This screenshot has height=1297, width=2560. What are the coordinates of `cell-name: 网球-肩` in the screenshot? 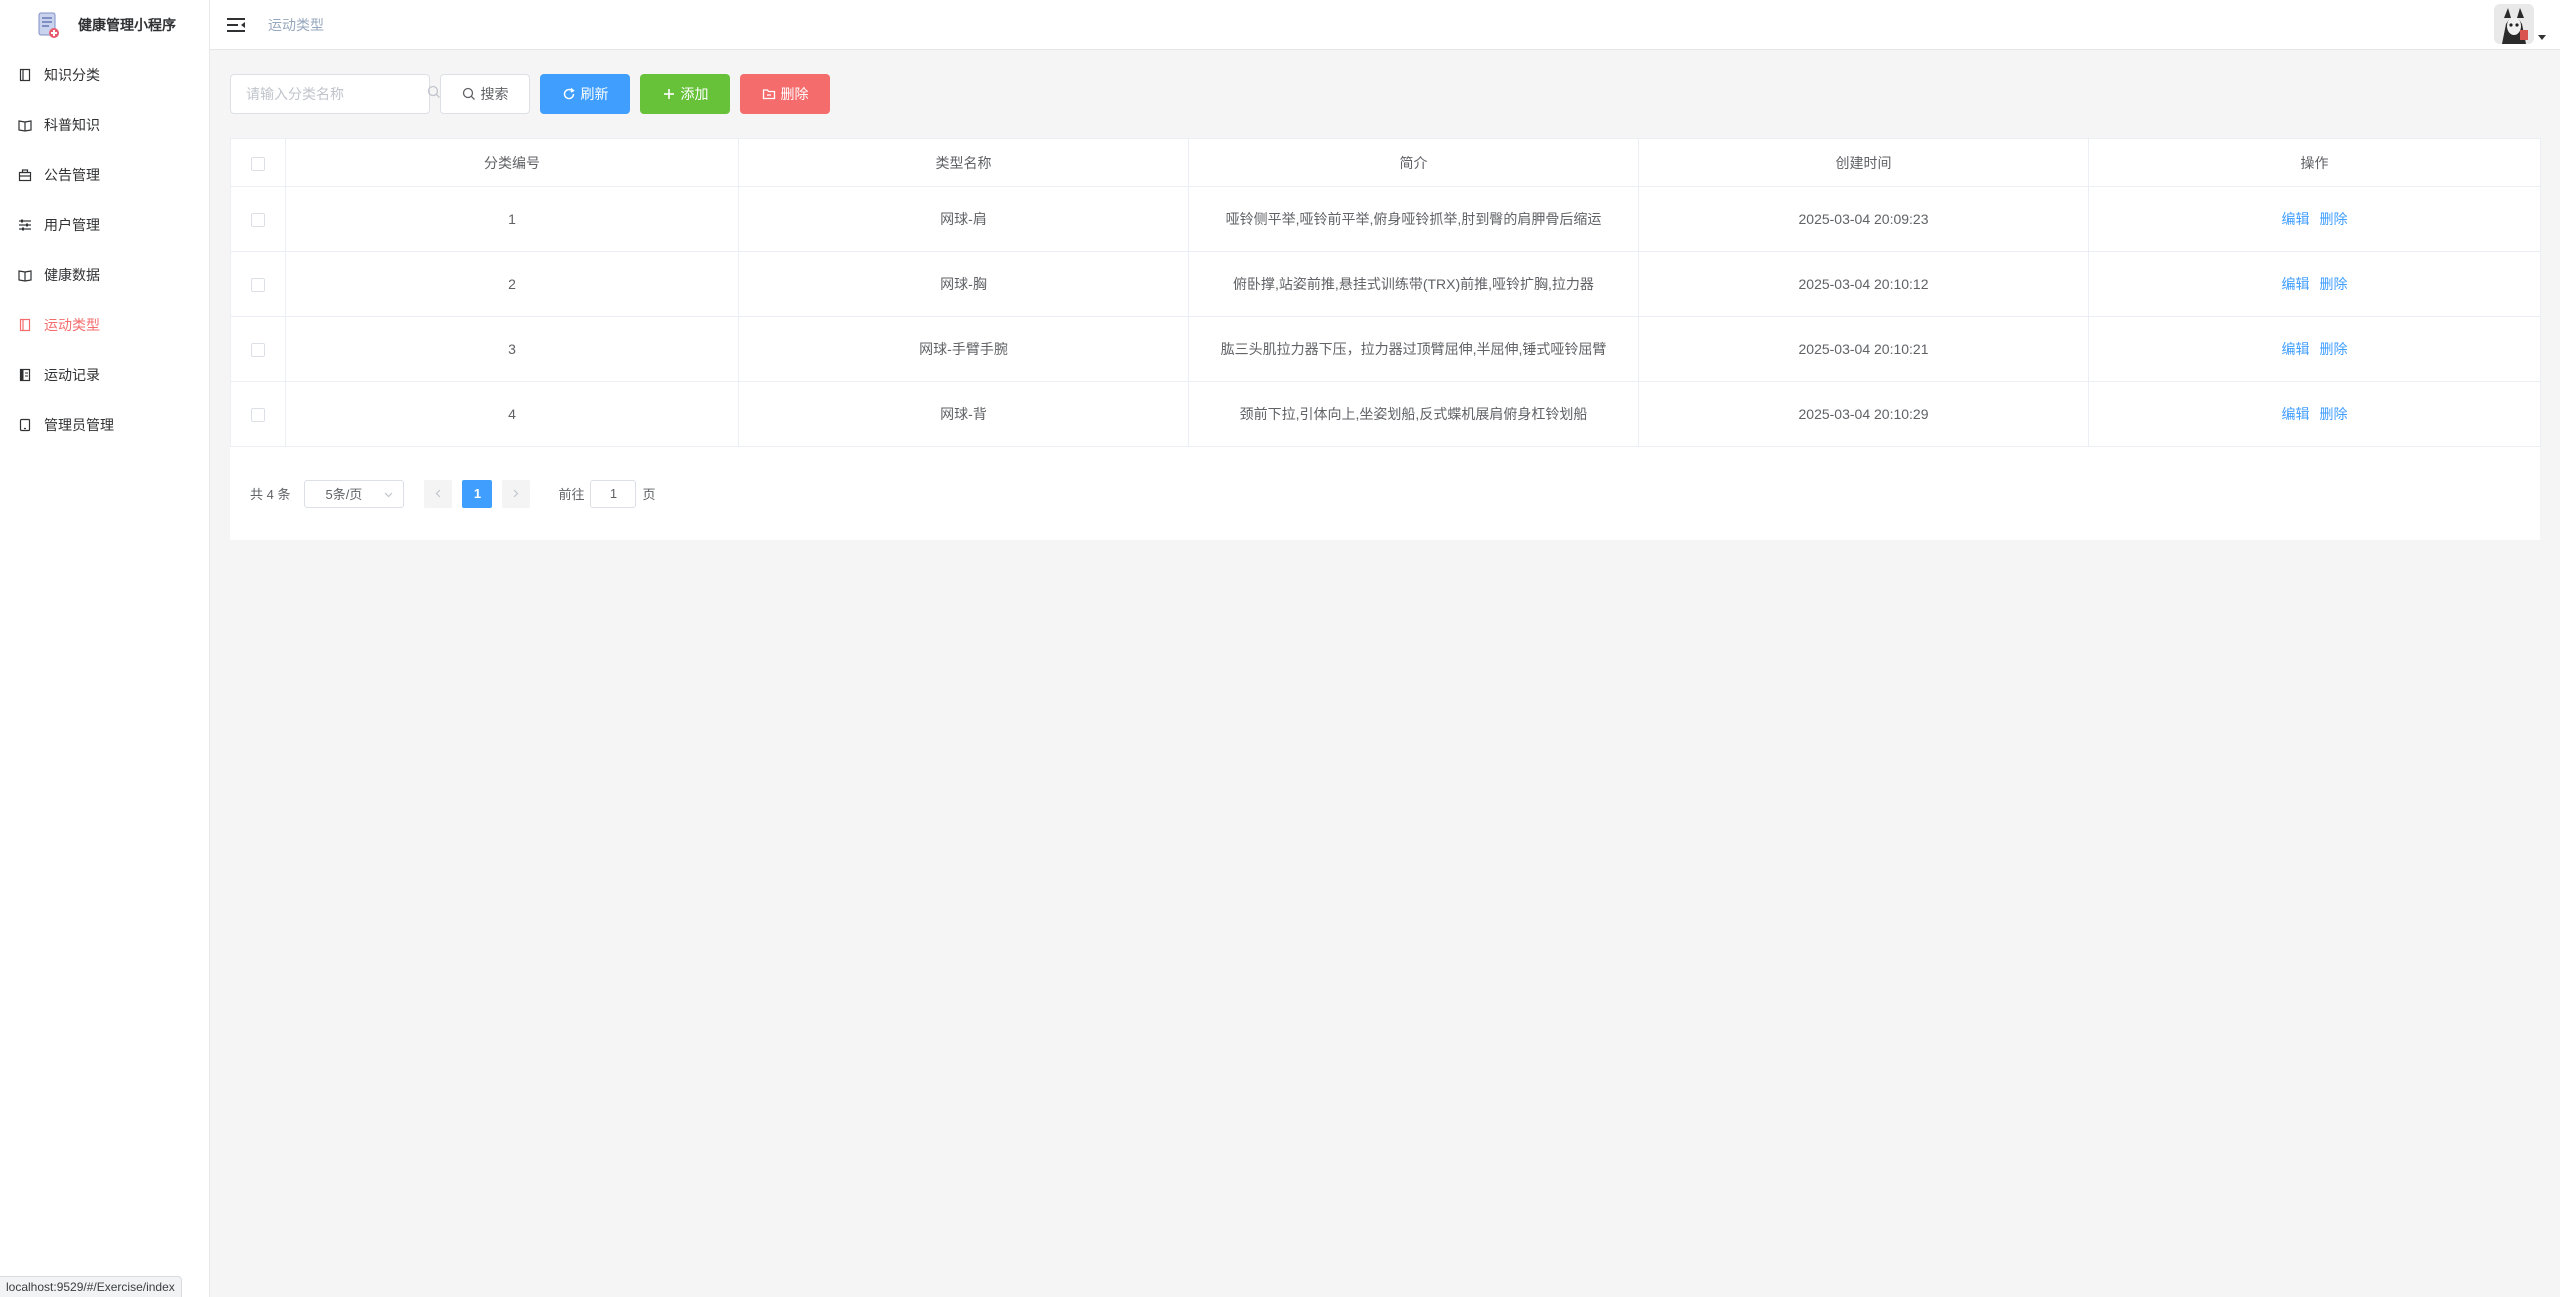 It's located at (963, 219).